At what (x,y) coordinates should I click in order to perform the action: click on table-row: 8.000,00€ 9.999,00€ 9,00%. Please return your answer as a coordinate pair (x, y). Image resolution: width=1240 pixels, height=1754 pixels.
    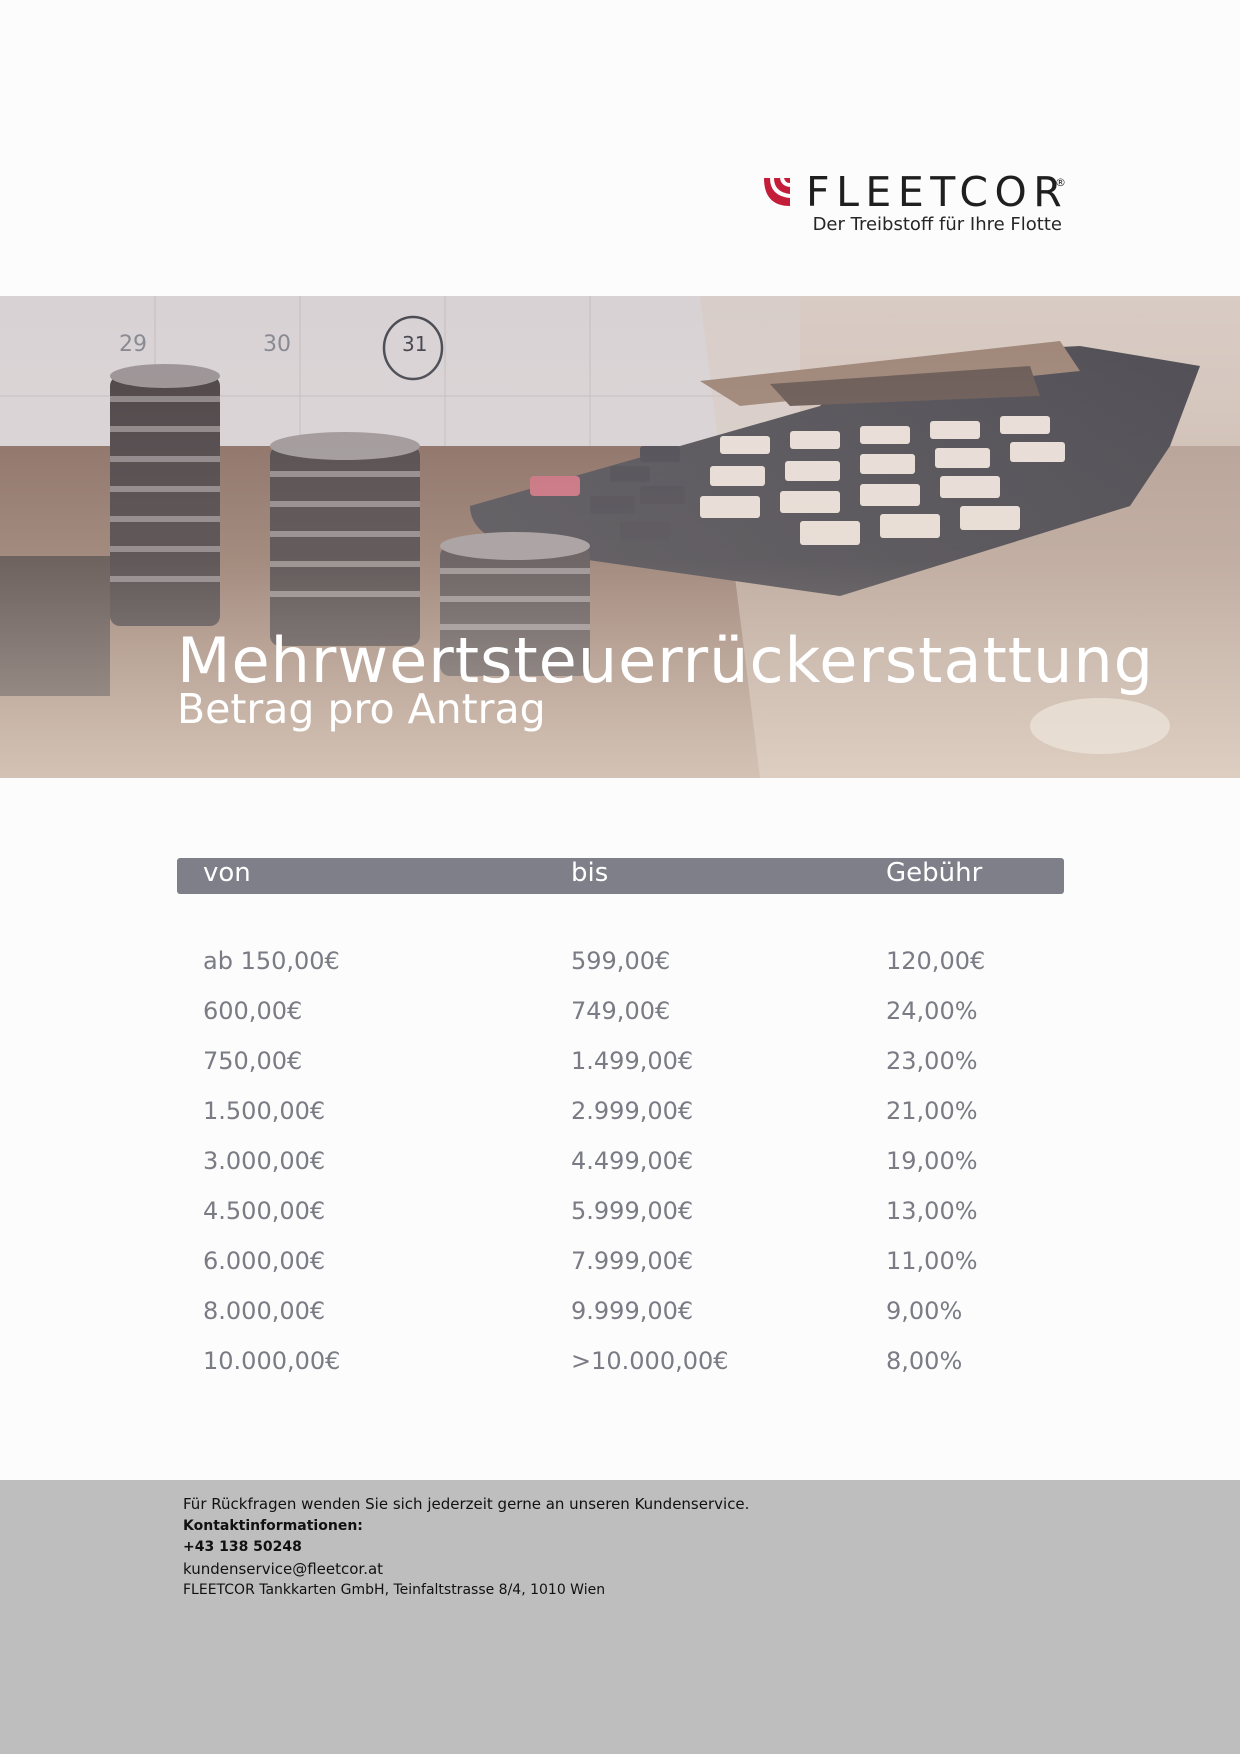
    Looking at the image, I should click on (620, 1311).